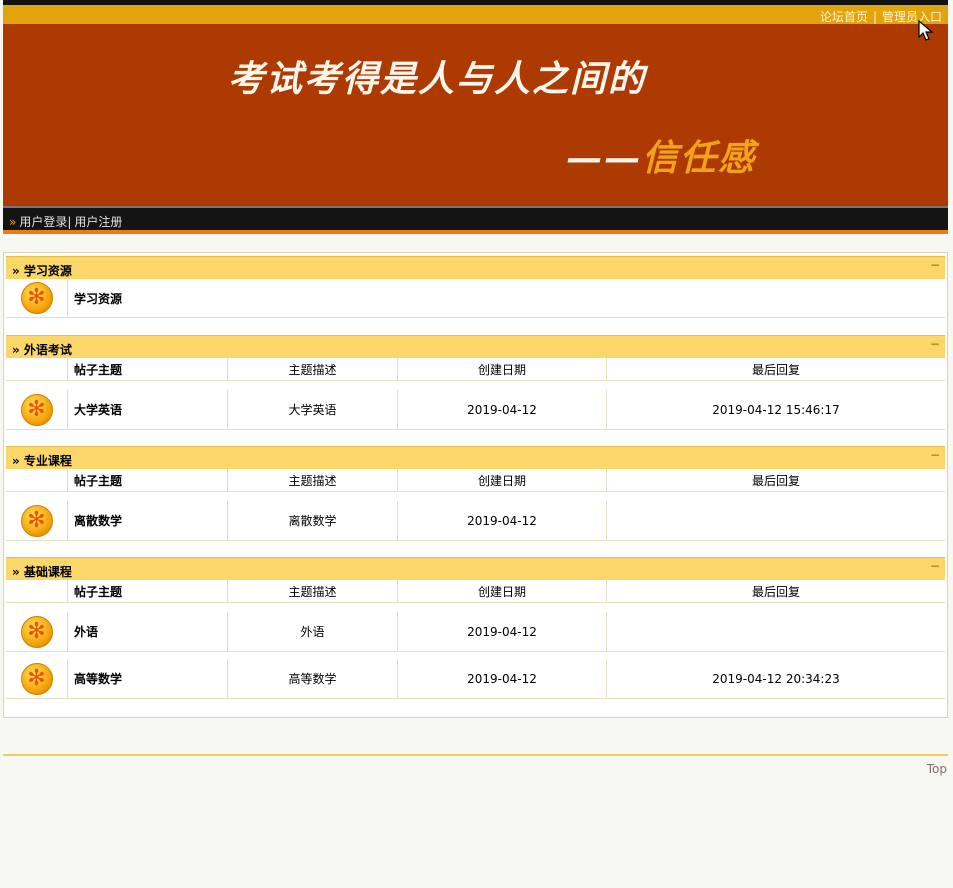 This screenshot has width=953, height=888. What do you see at coordinates (148, 631) in the screenshot?
I see `topic-cell: 外语` at bounding box center [148, 631].